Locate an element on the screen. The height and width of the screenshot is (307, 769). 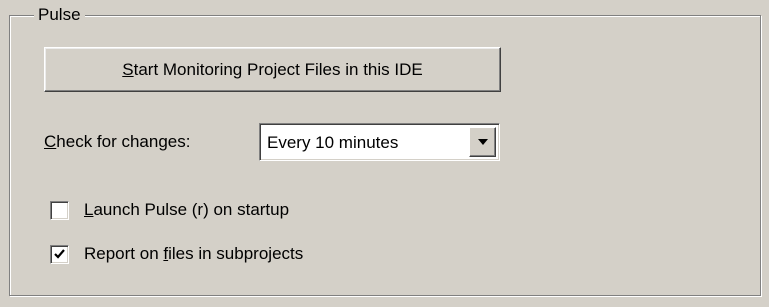
check-interval-select: Every 10 minutes is located at coordinates (379, 142).